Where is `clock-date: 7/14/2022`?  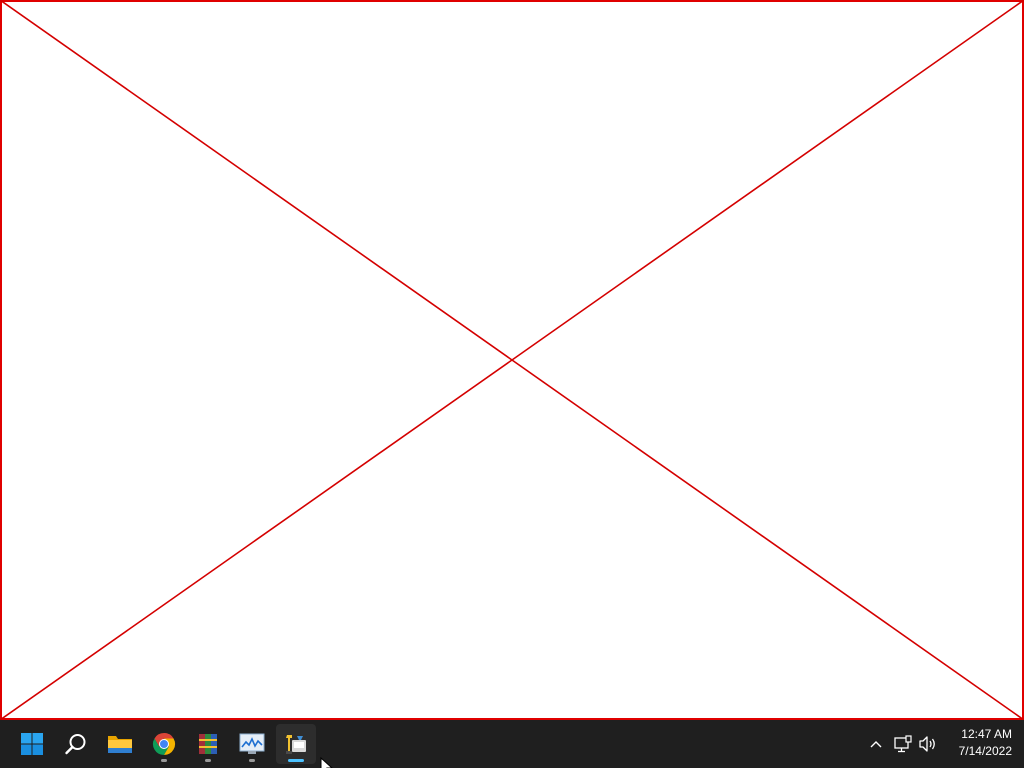 clock-date: 7/14/2022 is located at coordinates (985, 751).